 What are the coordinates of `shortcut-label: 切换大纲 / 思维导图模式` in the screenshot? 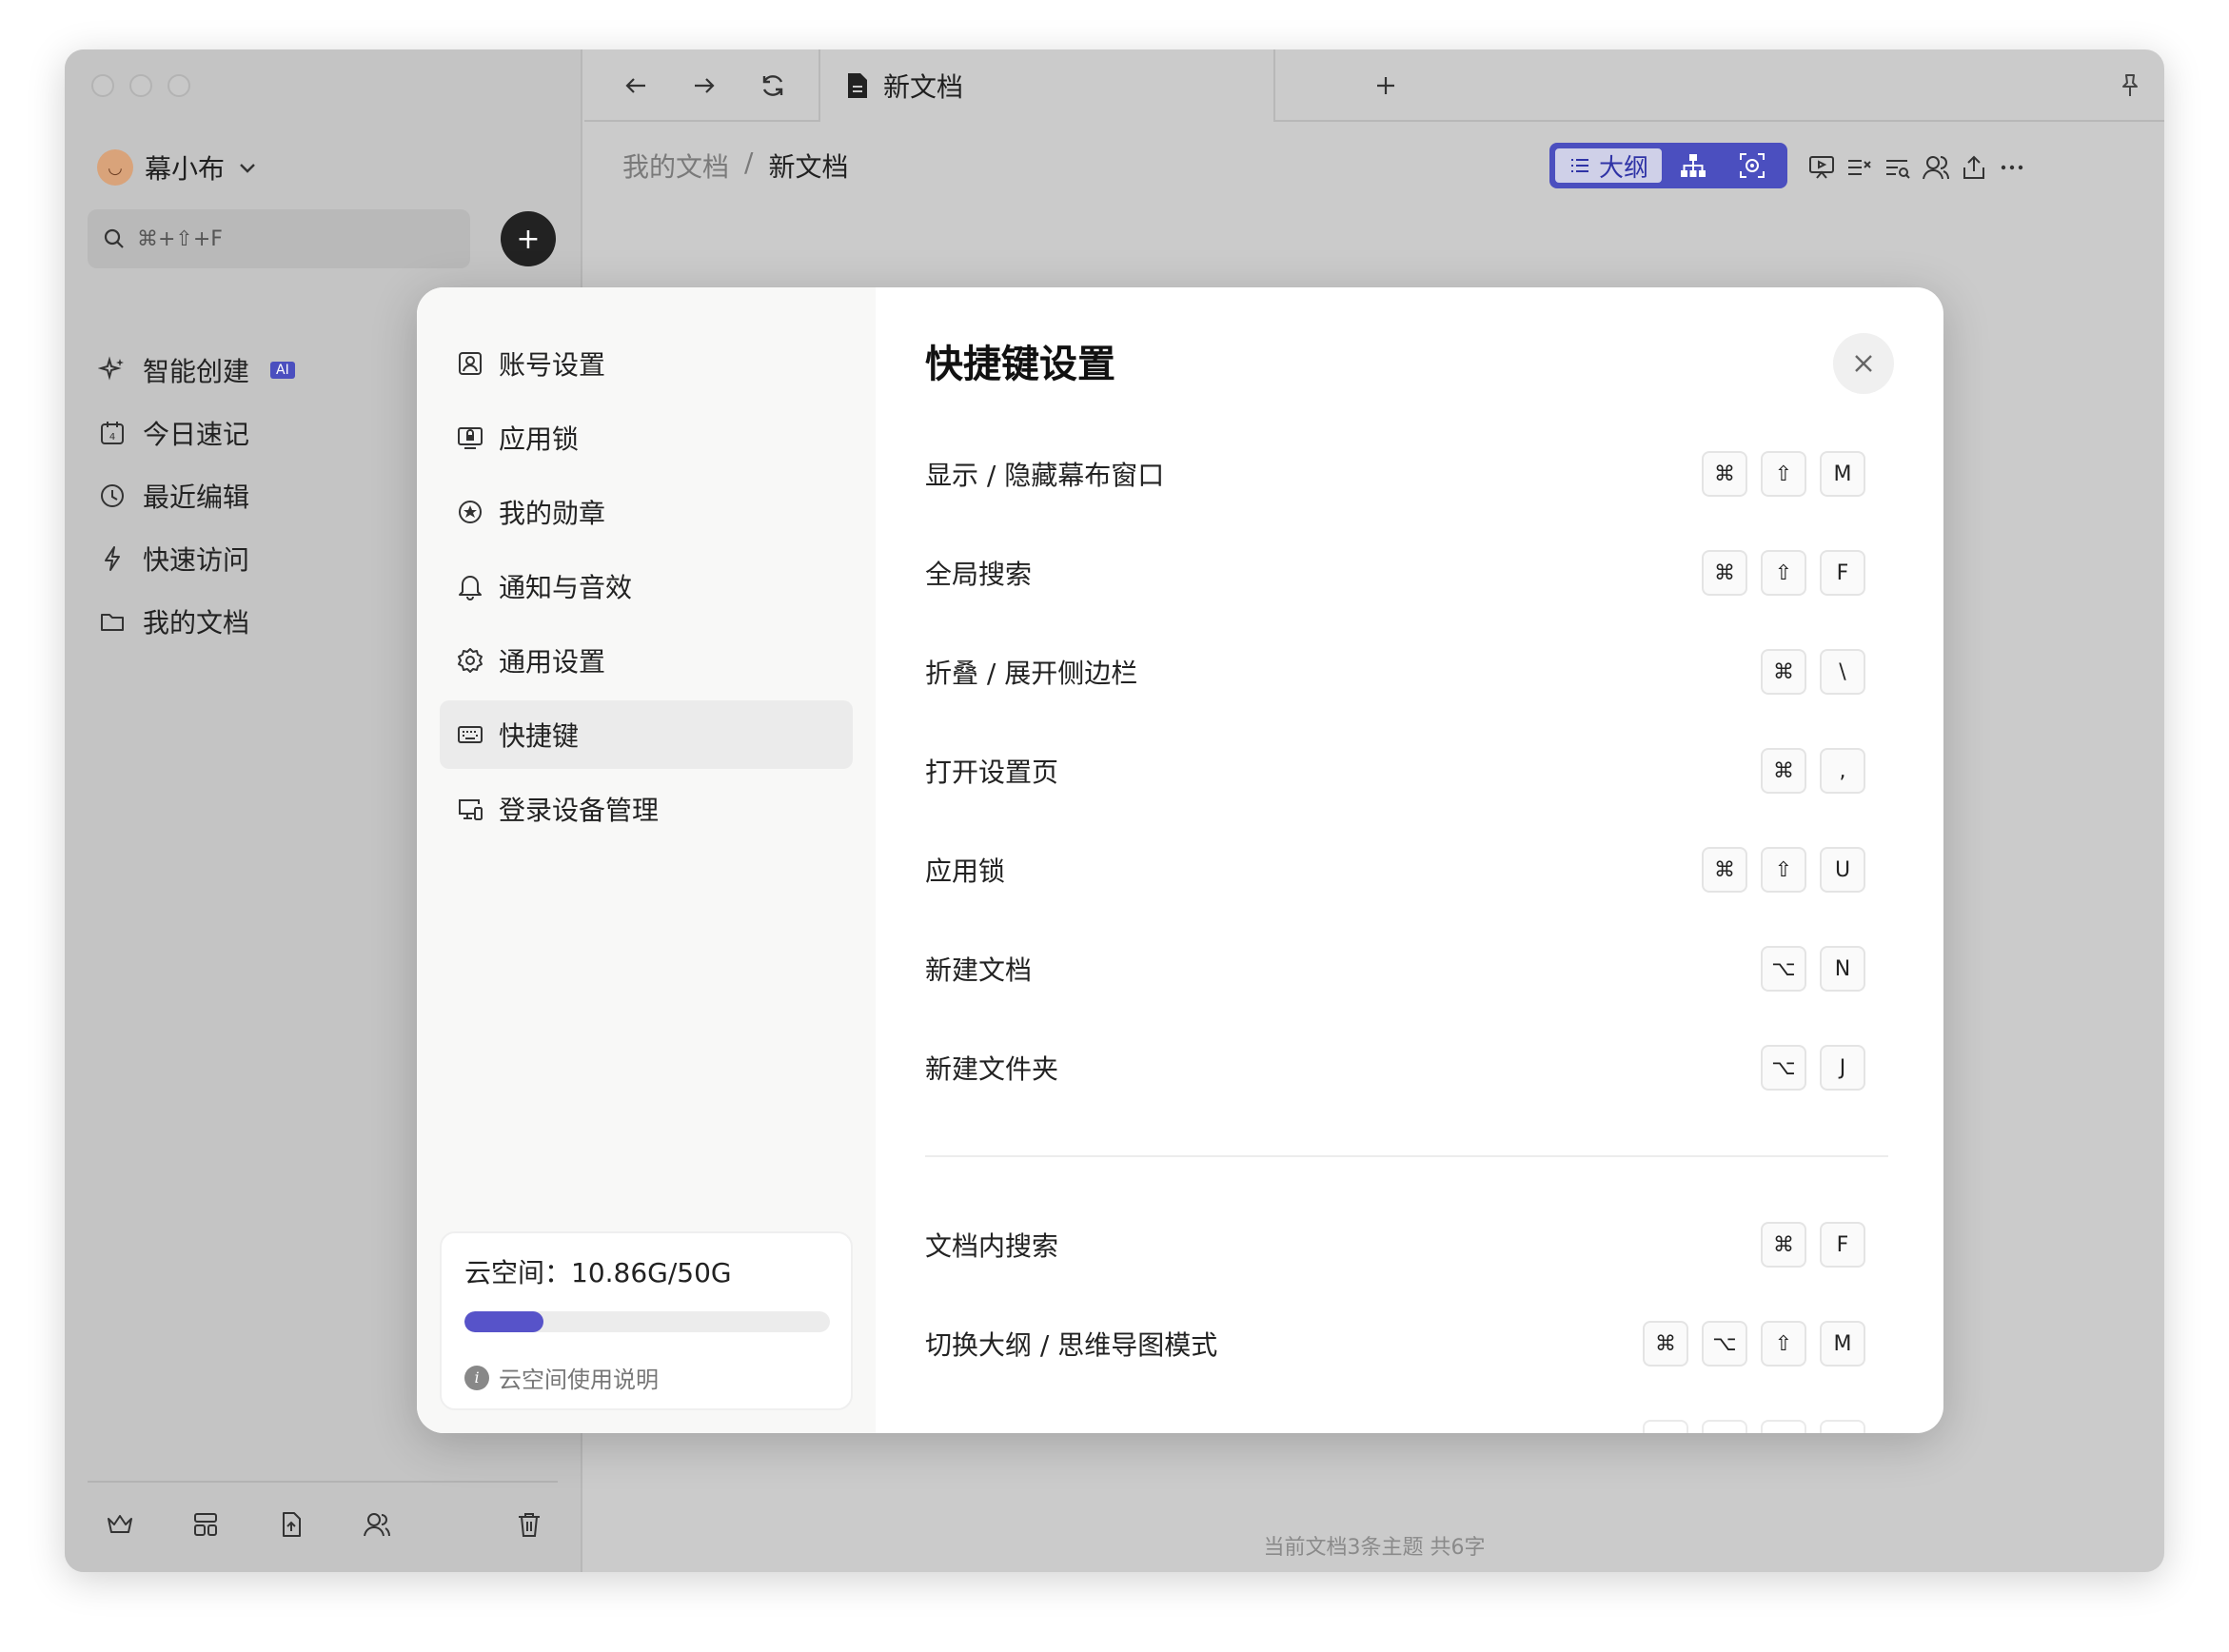 It's located at (1071, 1345).